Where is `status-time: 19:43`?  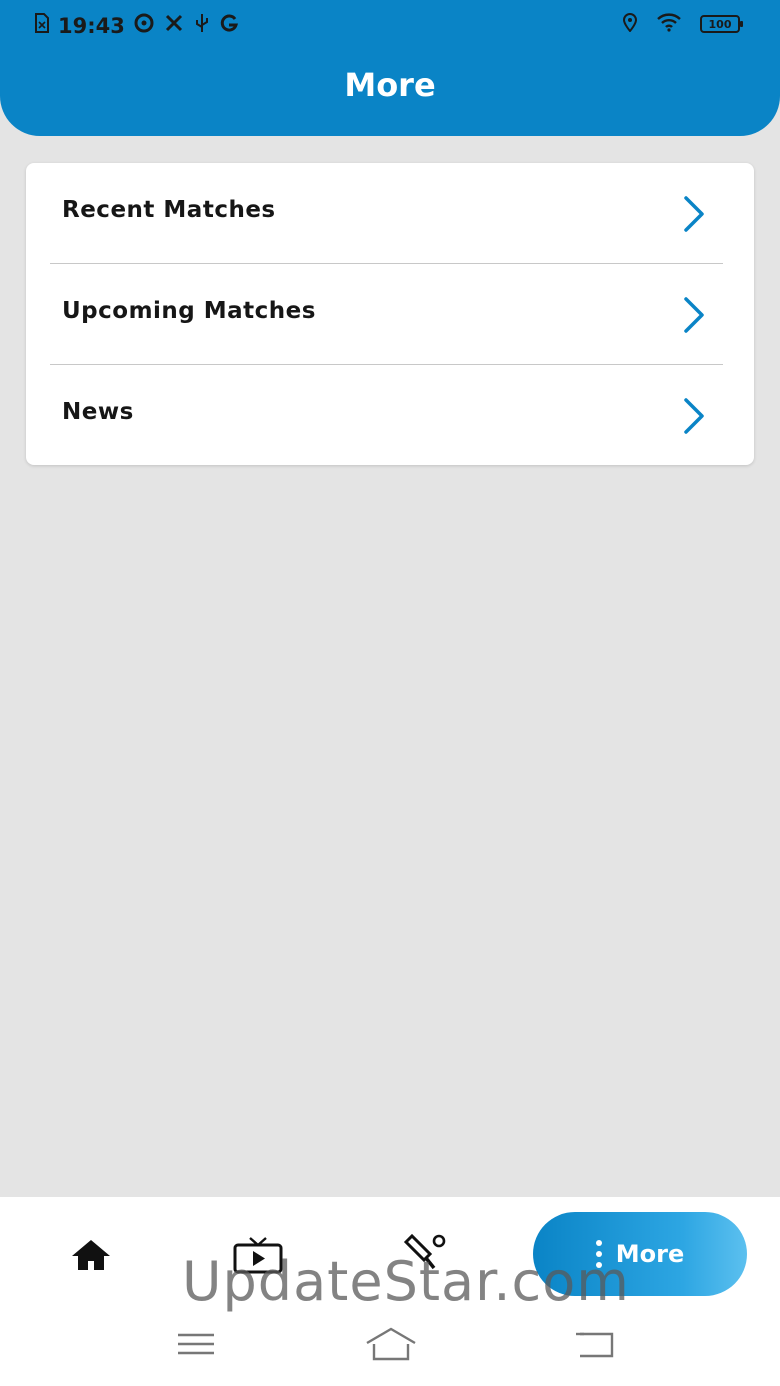
status-time: 19:43 is located at coordinates (91, 25).